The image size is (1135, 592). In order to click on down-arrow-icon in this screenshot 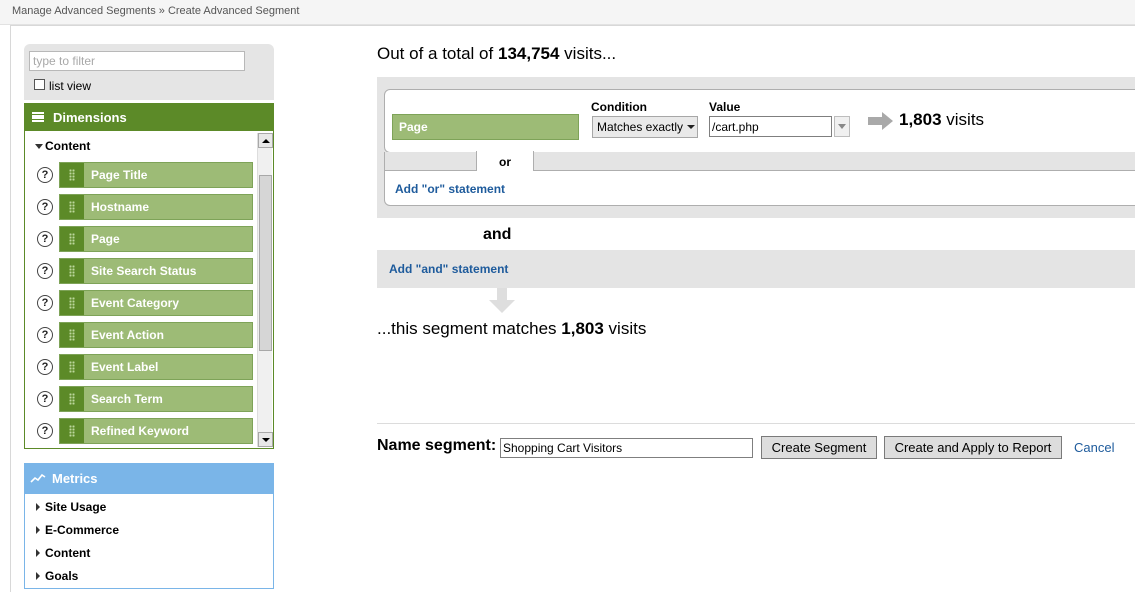, I will do `click(502, 300)`.